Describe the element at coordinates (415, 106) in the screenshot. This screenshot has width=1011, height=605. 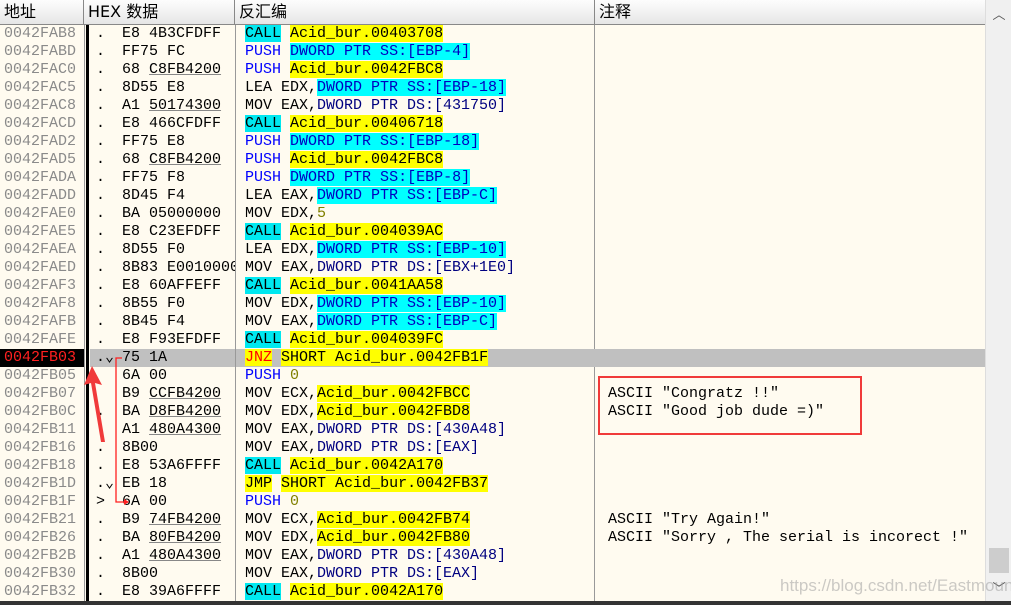
I see `disasm-cell: MOV EAX,DWORD PTR DS:[431750]` at that location.